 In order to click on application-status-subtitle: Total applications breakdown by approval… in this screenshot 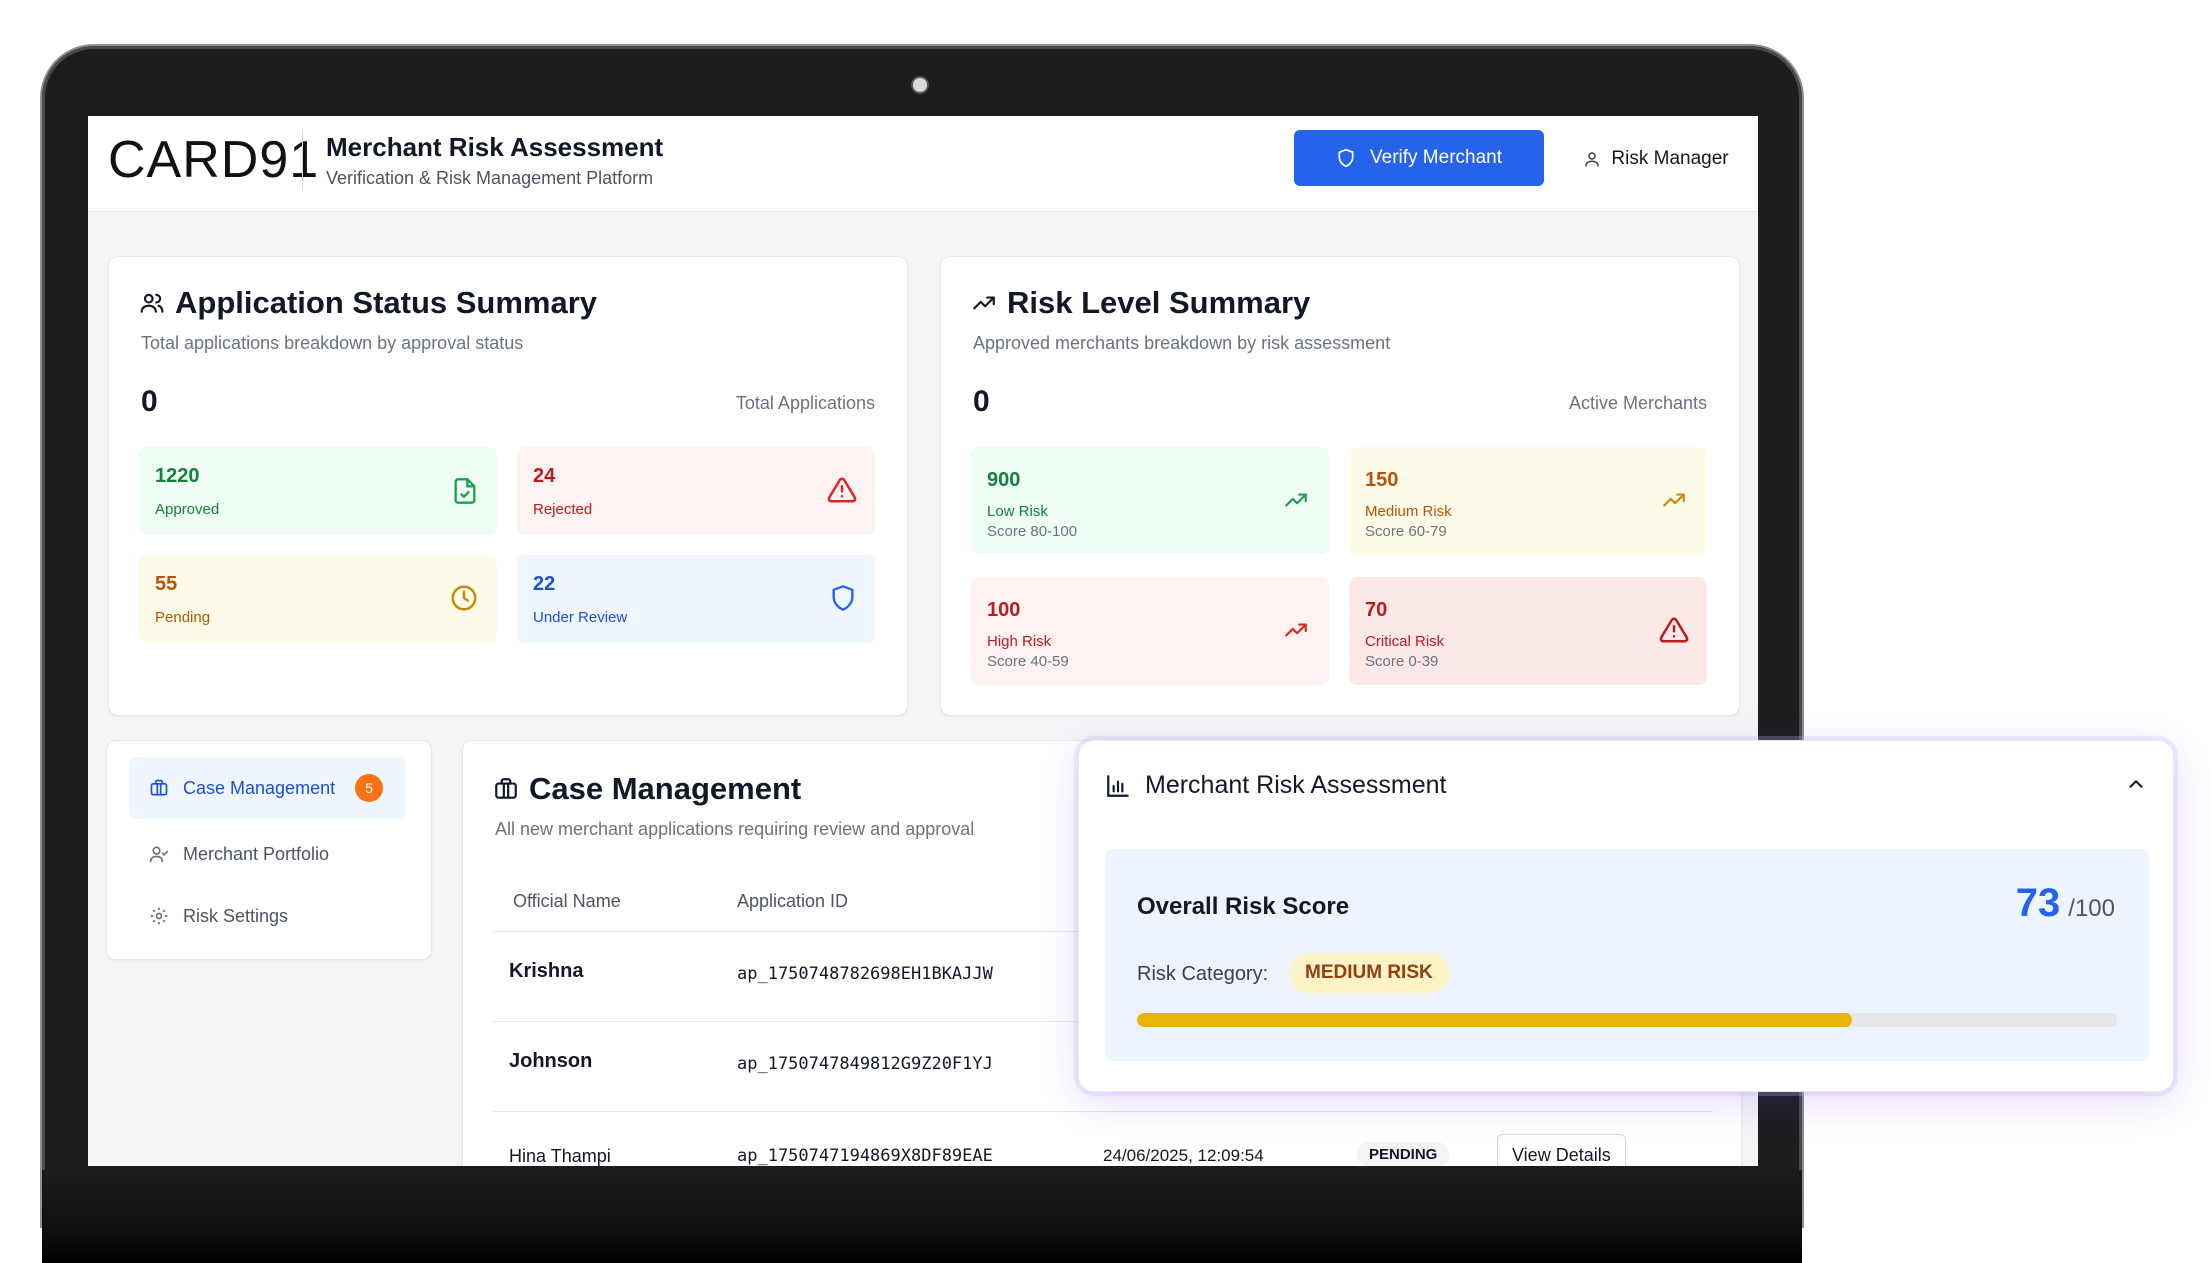, I will do `click(332, 343)`.